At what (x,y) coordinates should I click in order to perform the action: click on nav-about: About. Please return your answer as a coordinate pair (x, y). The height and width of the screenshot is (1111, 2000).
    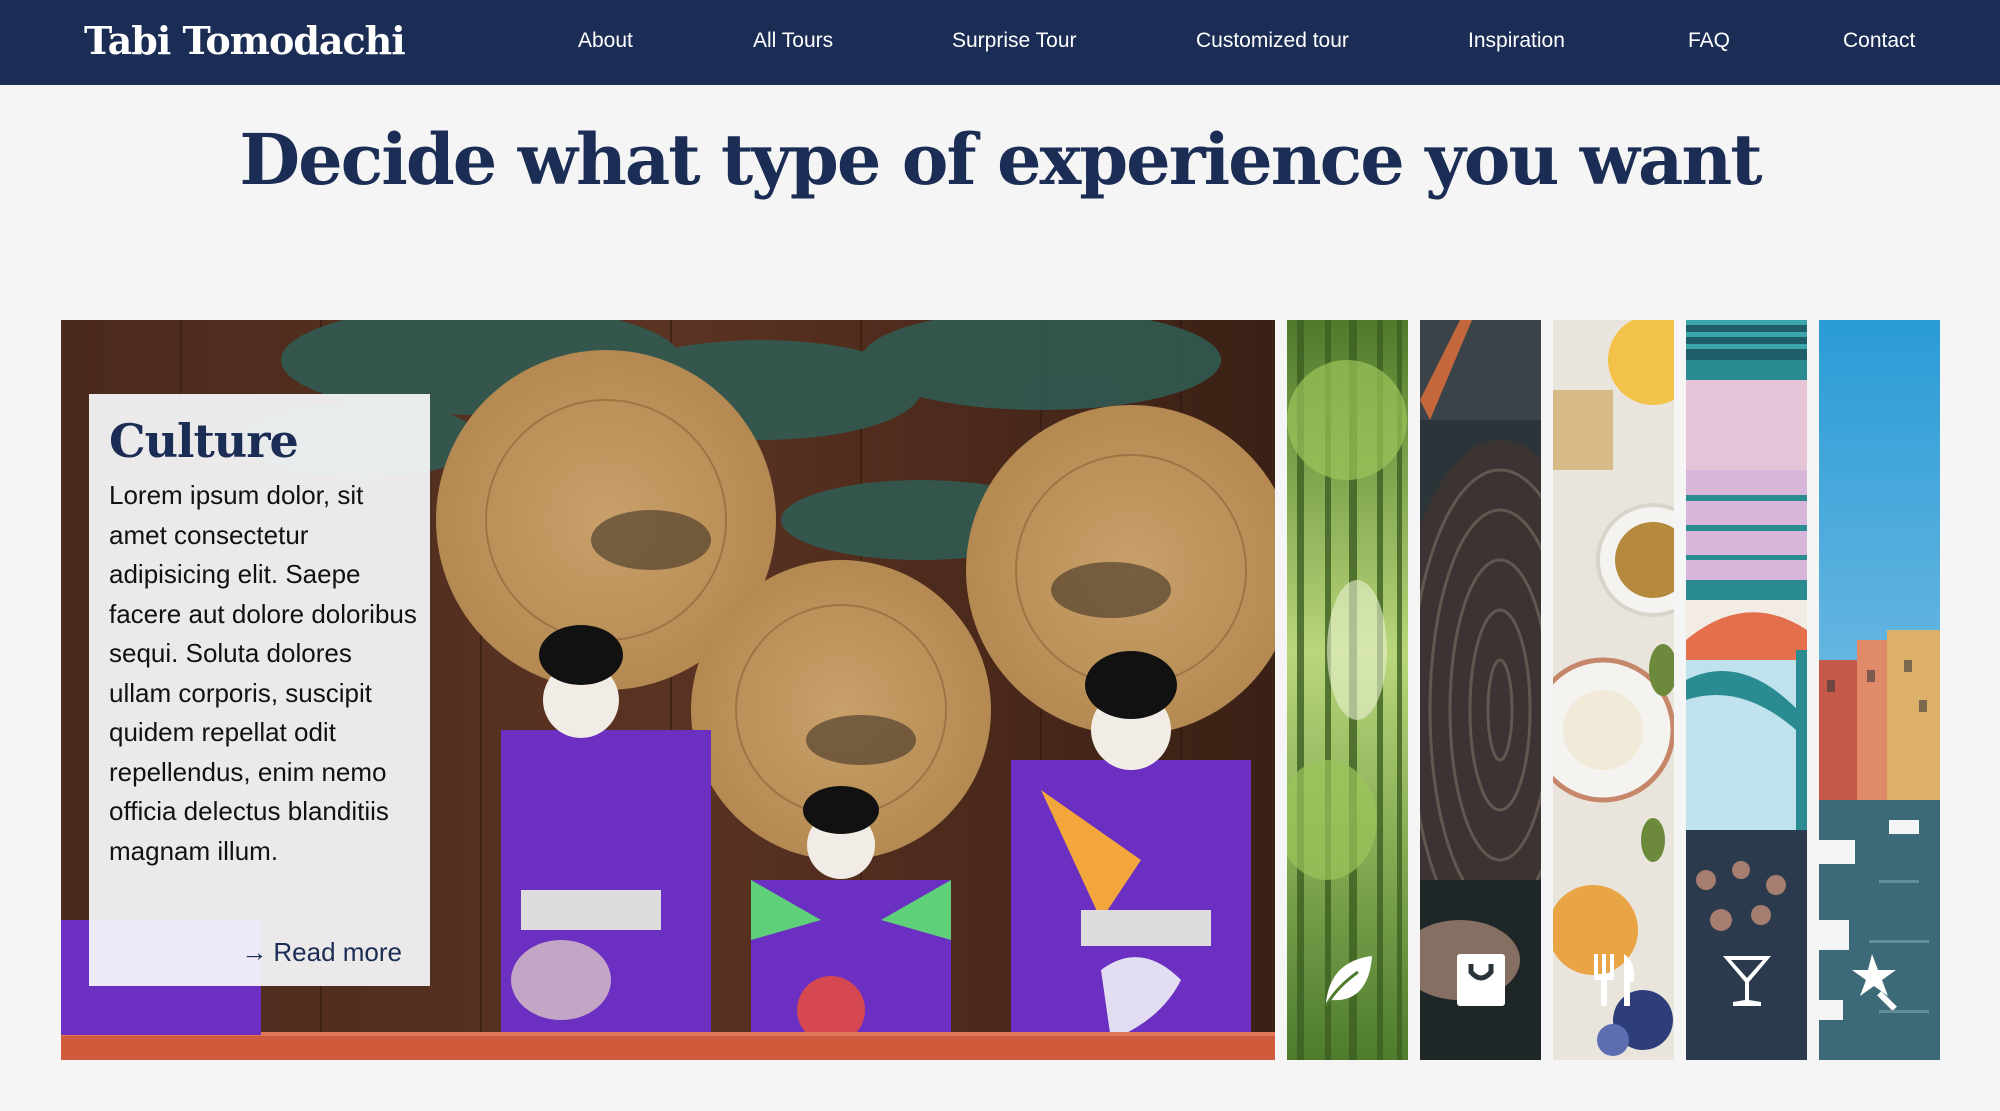
    Looking at the image, I should click on (605, 41).